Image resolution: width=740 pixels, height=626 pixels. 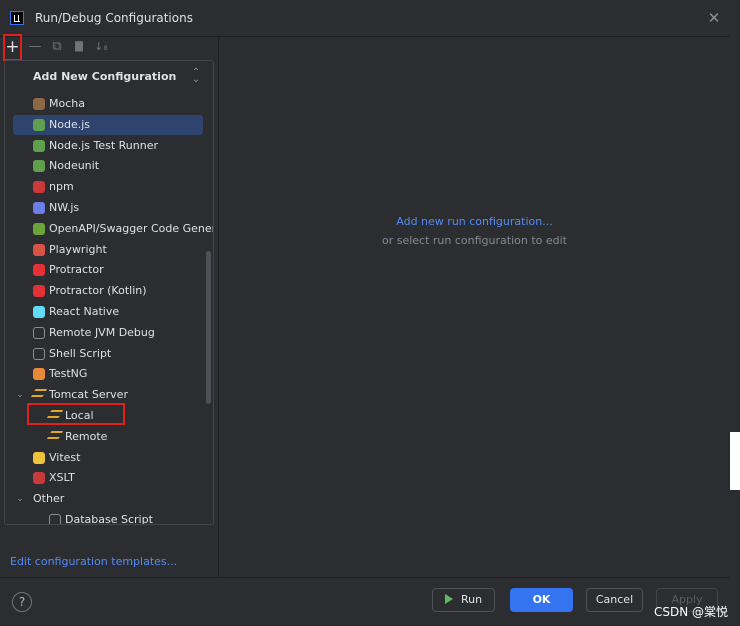 What do you see at coordinates (57, 47) in the screenshot?
I see `copy-icon: ⧉` at bounding box center [57, 47].